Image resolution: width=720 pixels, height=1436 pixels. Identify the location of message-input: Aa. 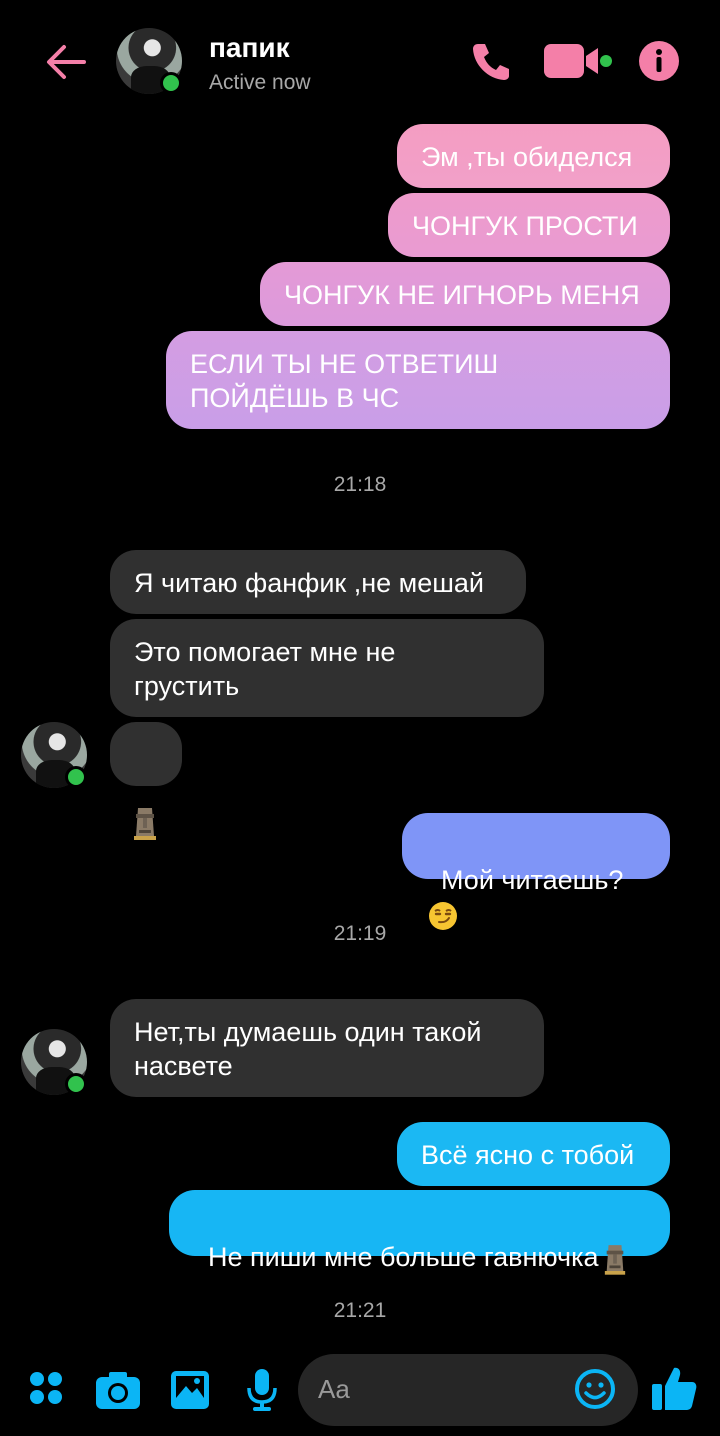
(468, 1390).